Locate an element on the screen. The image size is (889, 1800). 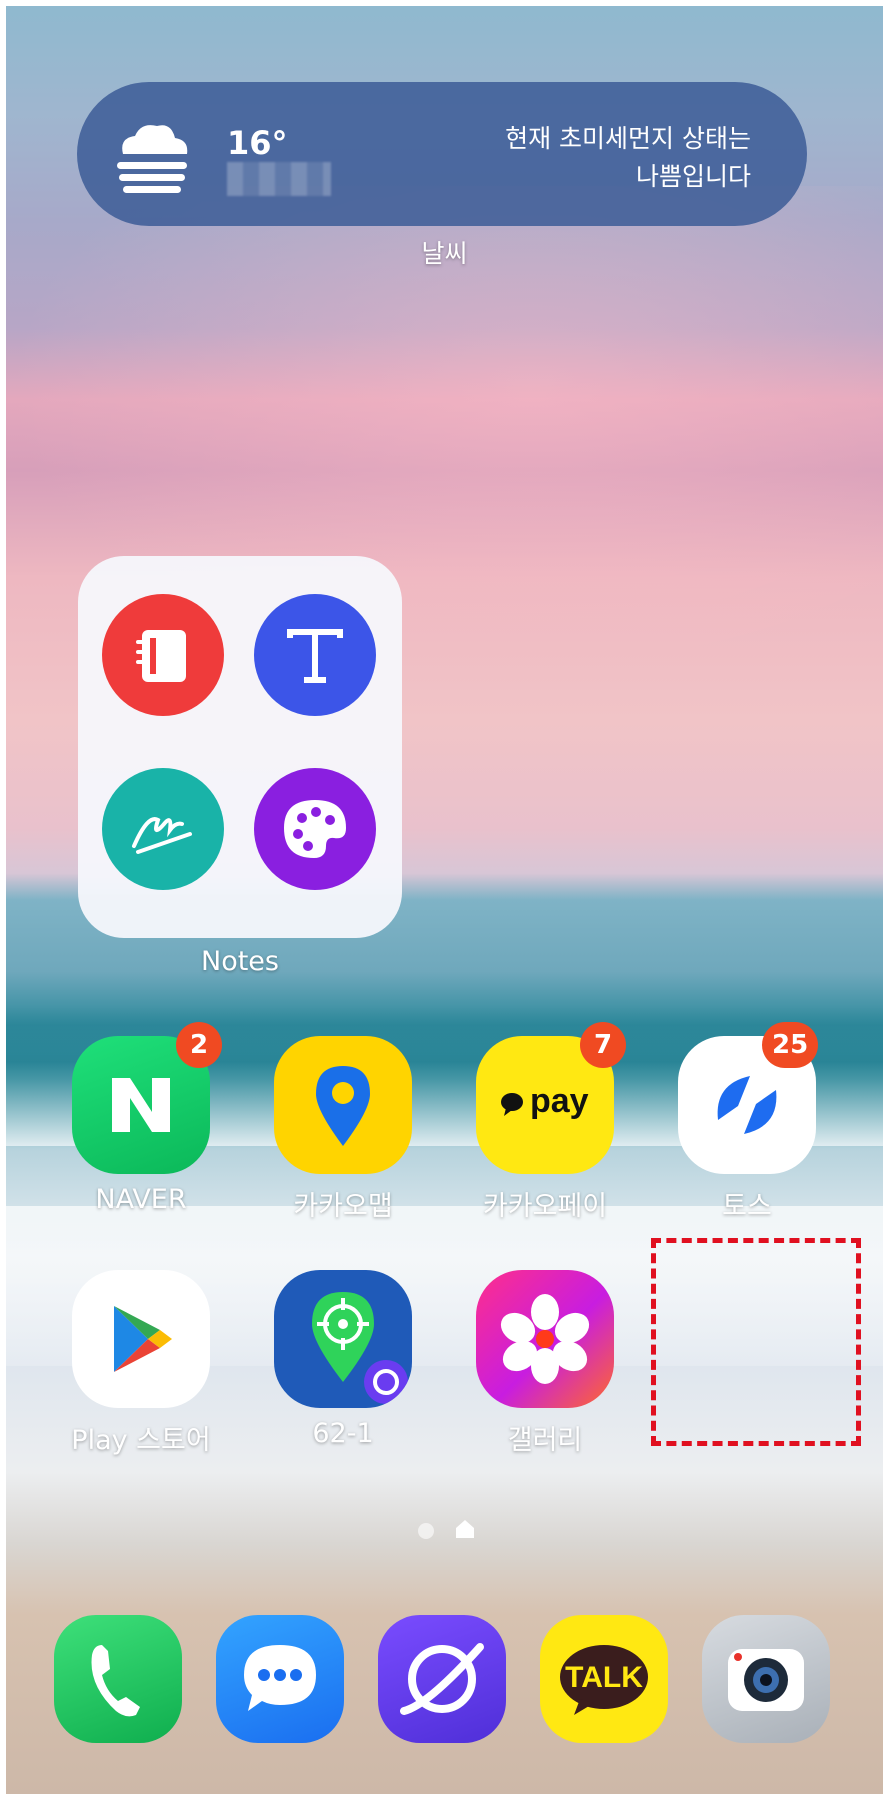
folder-label: Notes is located at coordinates (240, 961).